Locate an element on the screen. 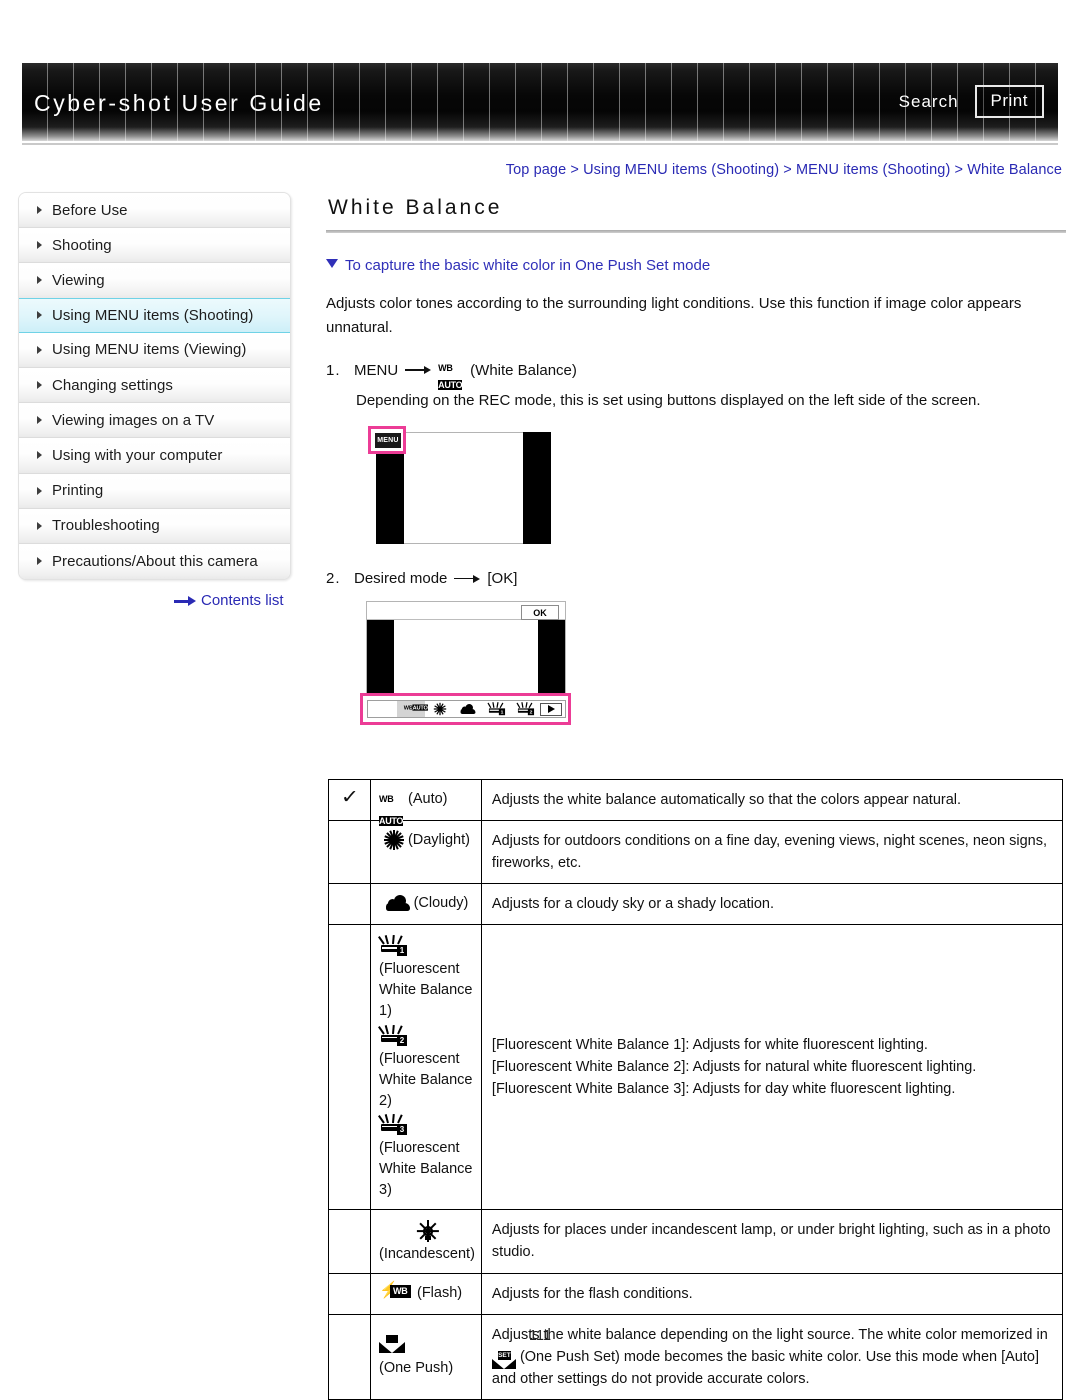 This screenshot has height=1400, width=1080. step-2: 2. Desired mode [OK] is located at coordinates (696, 578).